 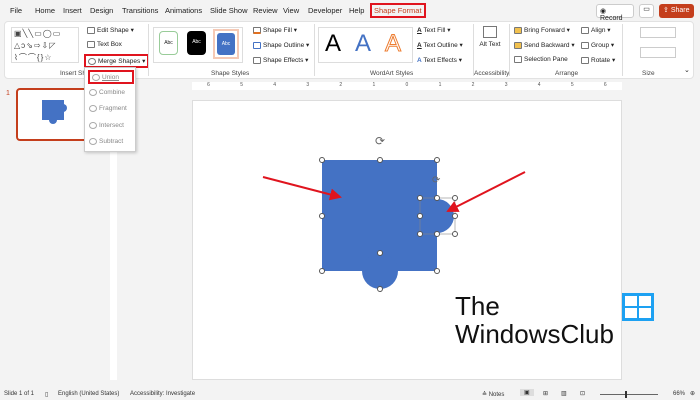 I want to click on notes-label: Notes, so click(x=496, y=395).